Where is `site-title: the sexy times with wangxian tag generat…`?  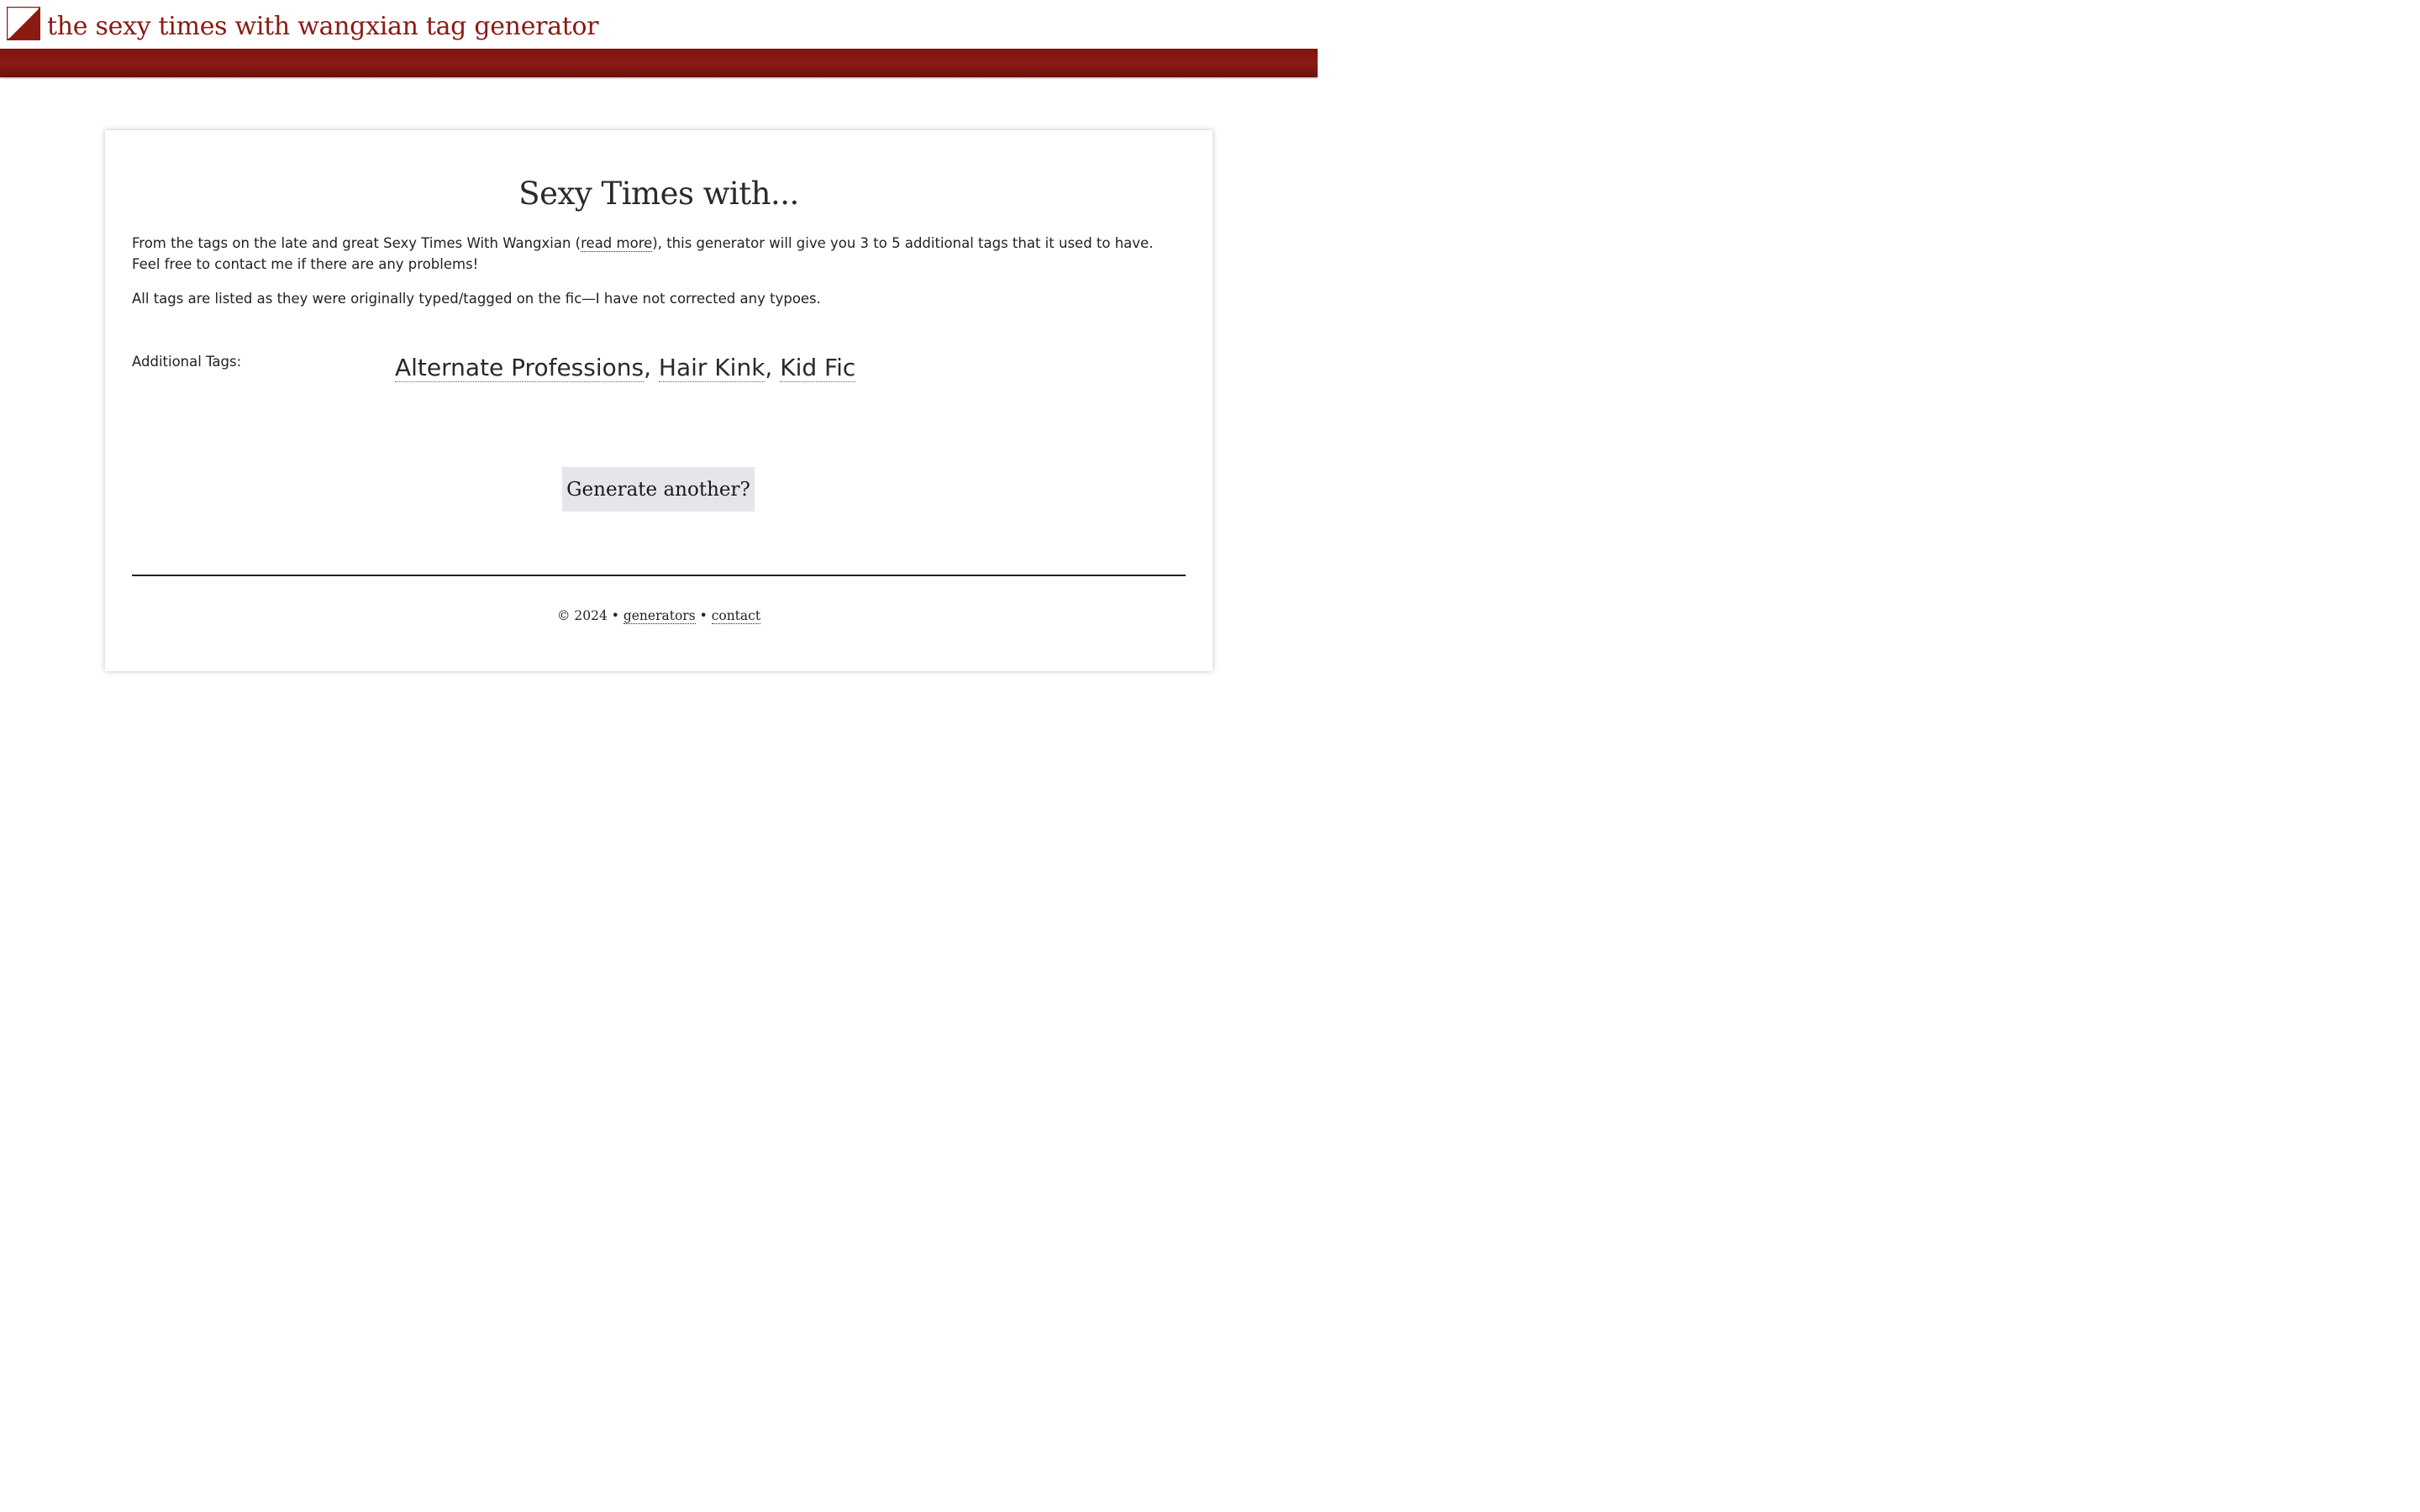
site-title: the sexy times with wangxian tag generat… is located at coordinates (323, 27).